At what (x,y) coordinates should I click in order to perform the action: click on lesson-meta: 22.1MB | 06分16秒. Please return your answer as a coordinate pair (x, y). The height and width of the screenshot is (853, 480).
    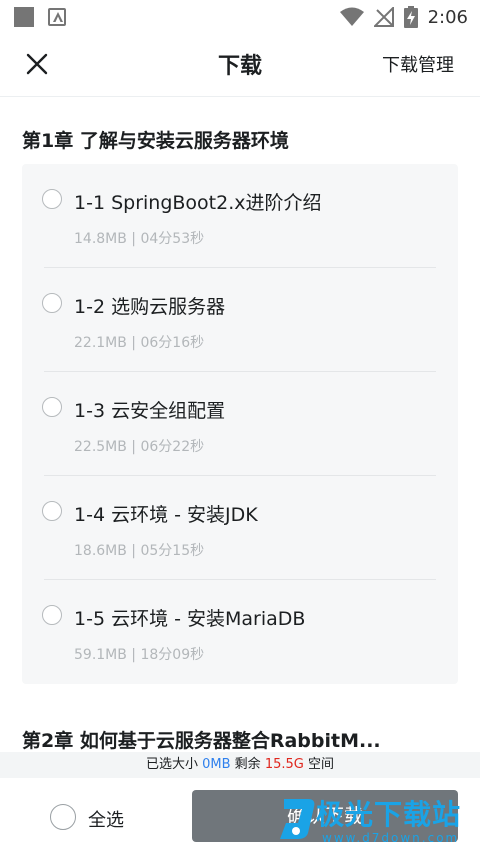
    Looking at the image, I should click on (139, 343).